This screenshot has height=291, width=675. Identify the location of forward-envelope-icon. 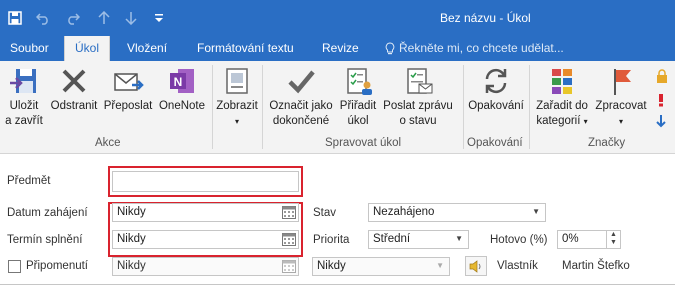
(129, 82).